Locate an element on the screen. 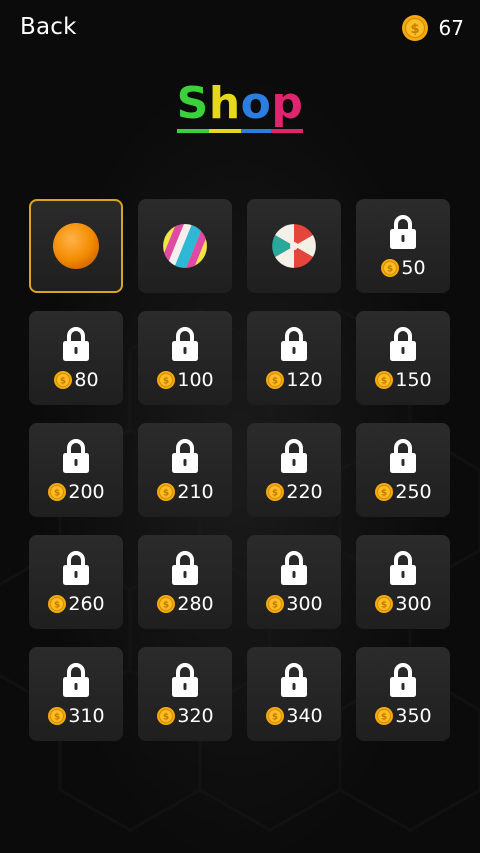 The height and width of the screenshot is (853, 480). item-price: $120 is located at coordinates (294, 380).